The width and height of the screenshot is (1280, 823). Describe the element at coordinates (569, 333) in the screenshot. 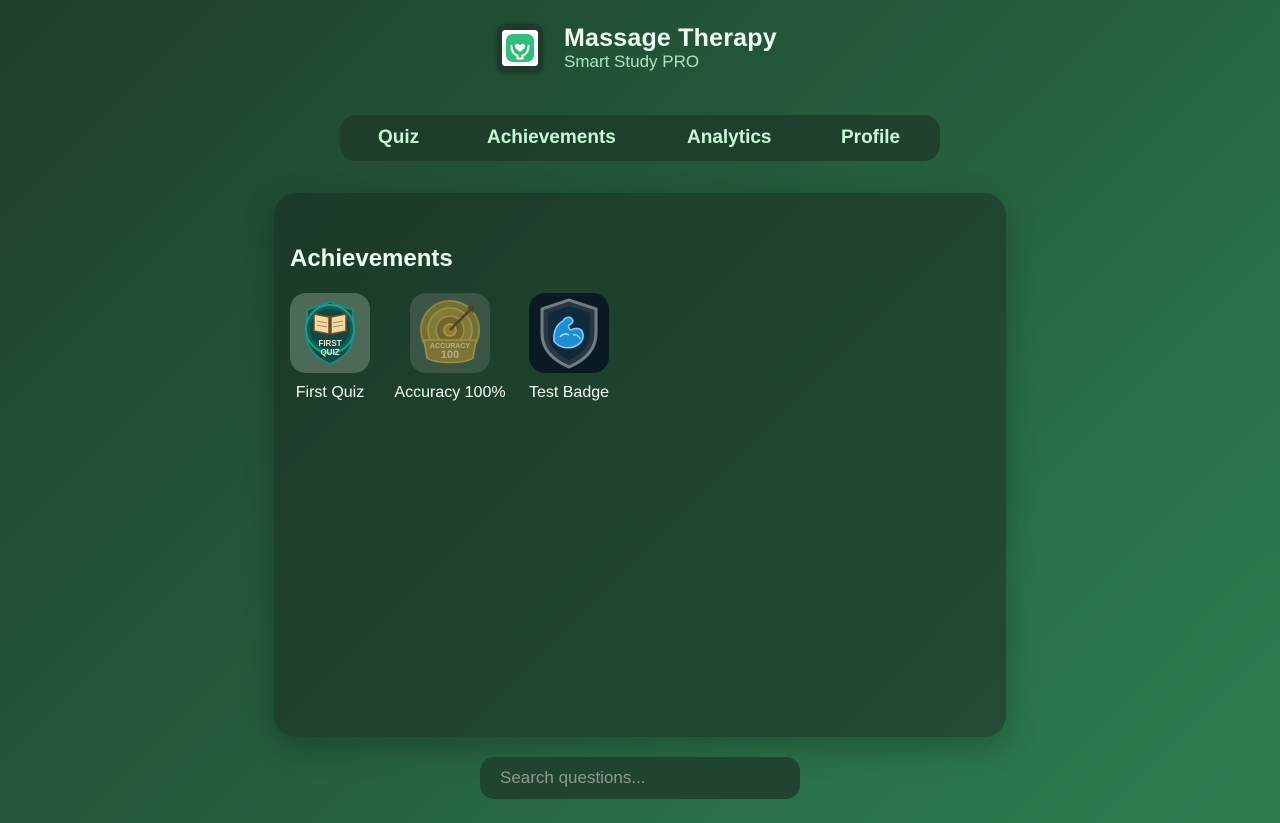

I see `flexed-arm-shield-icon` at that location.